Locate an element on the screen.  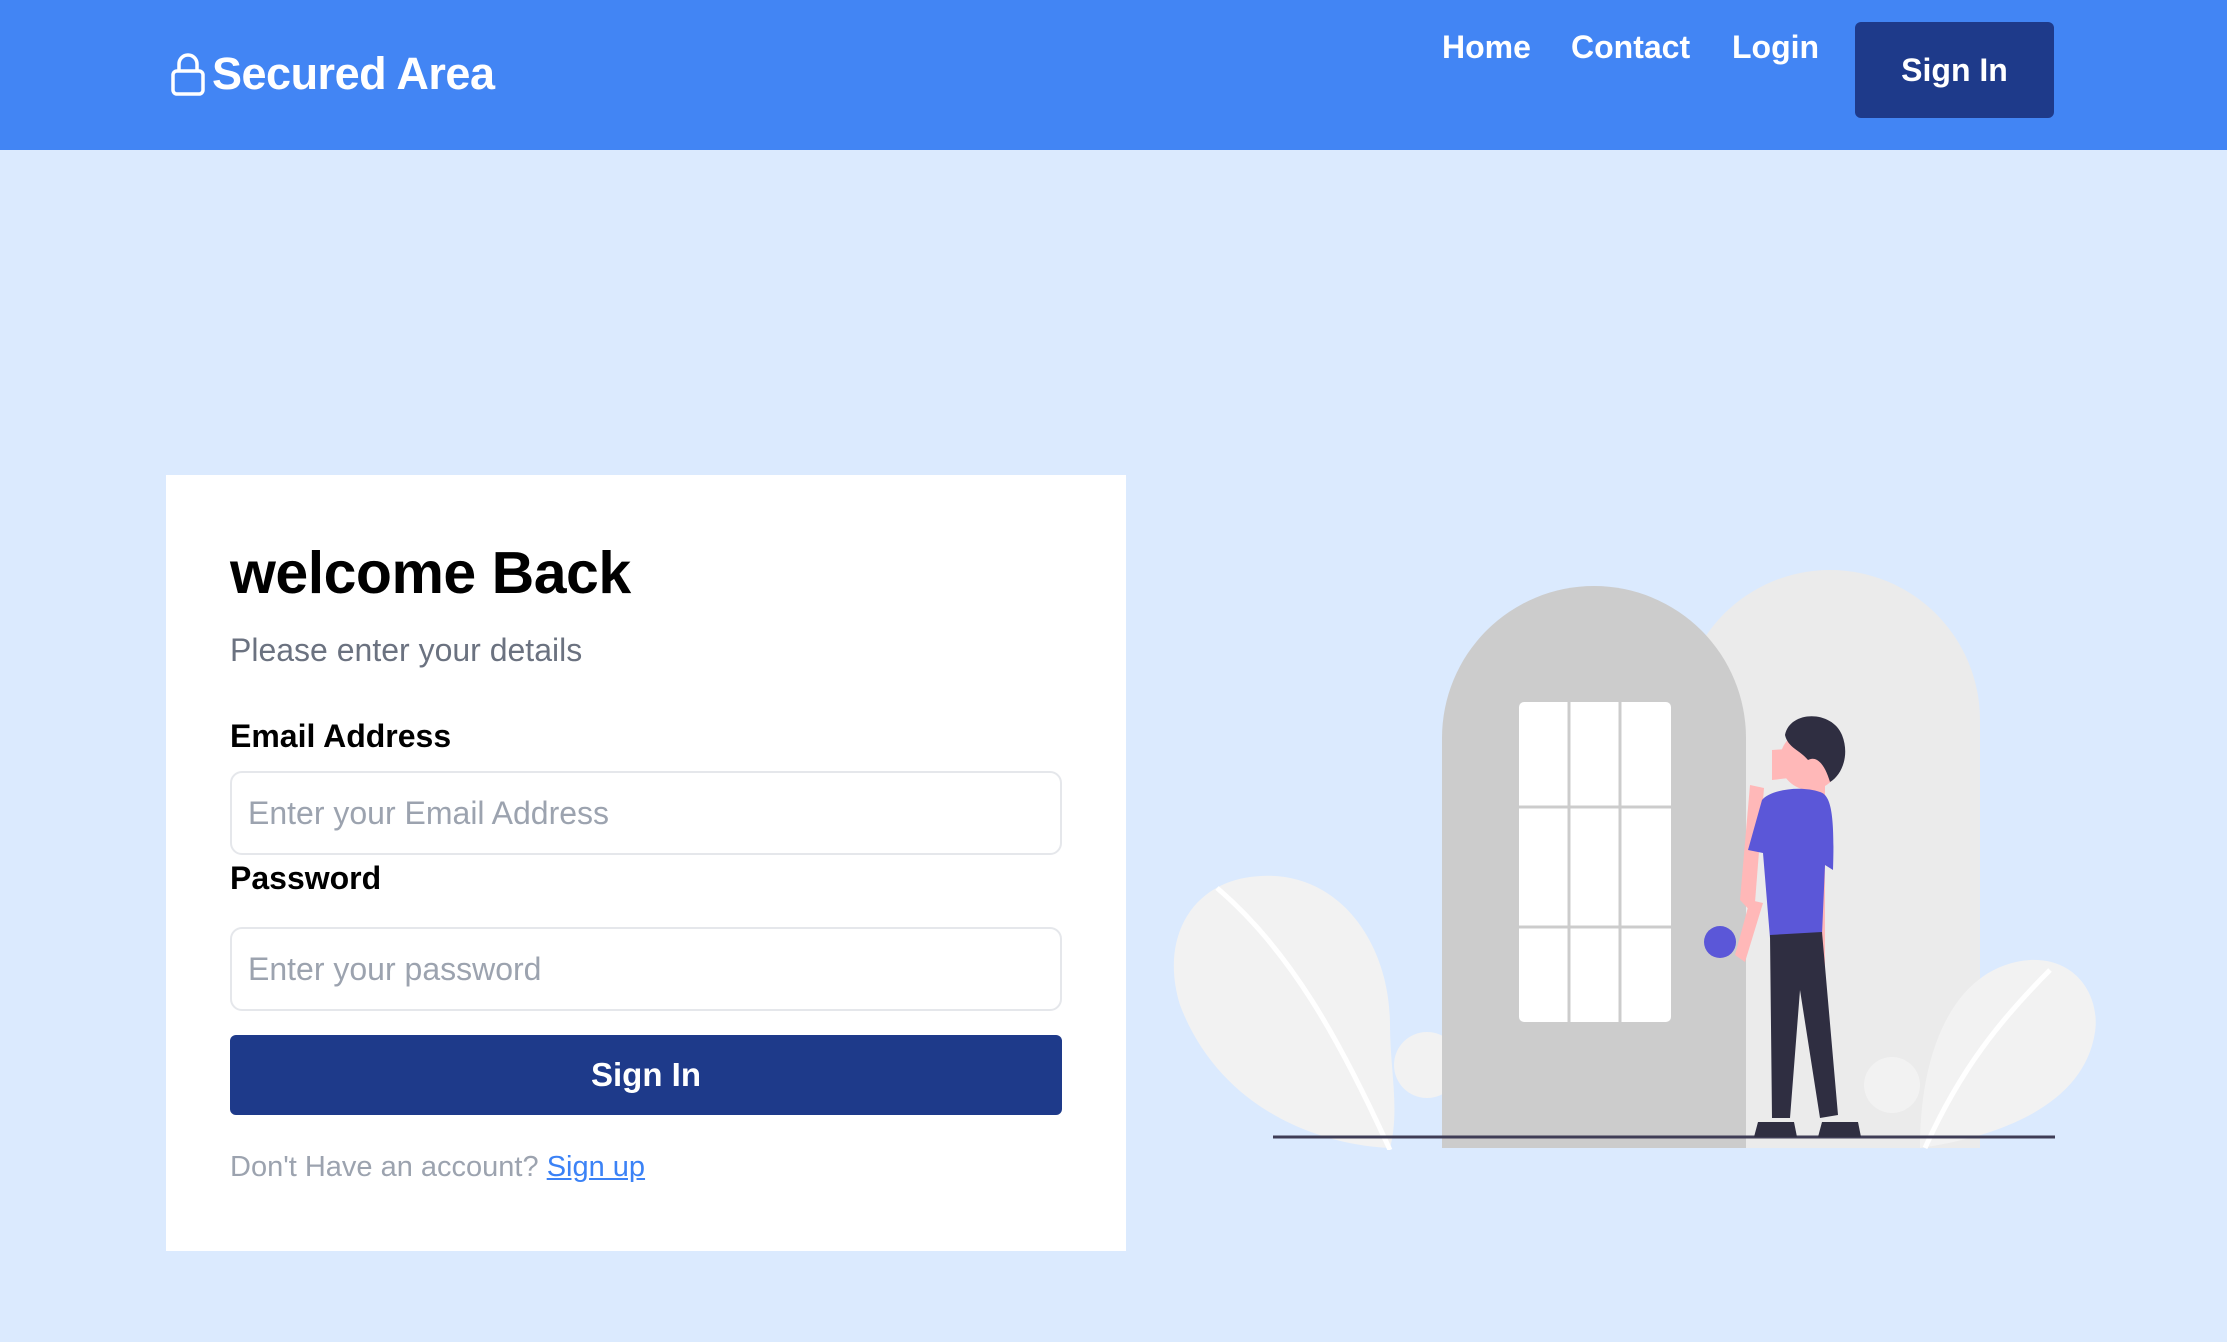
nav-contact-link: Contact is located at coordinates (1630, 47).